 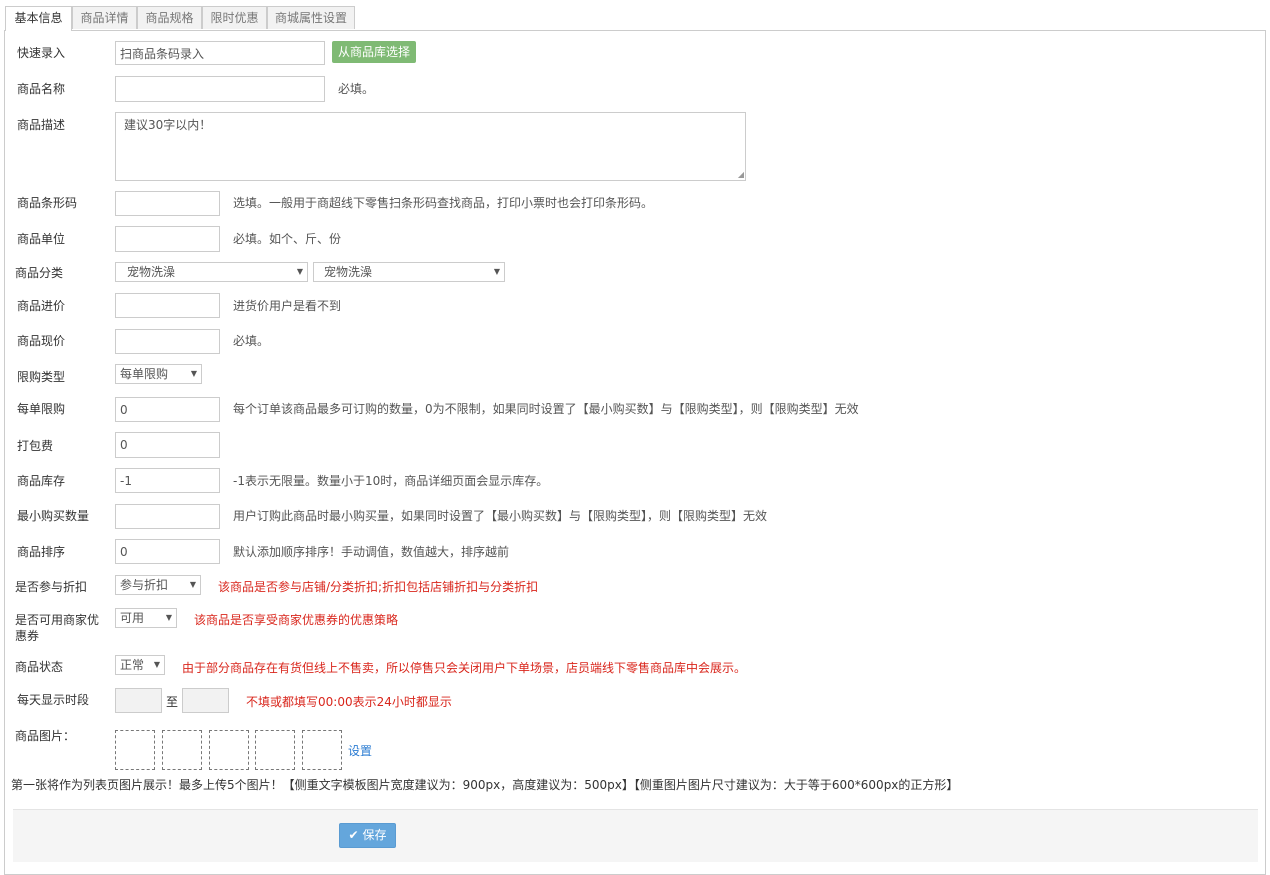 What do you see at coordinates (234, 17) in the screenshot?
I see `tab-time-limited-offer: 限时优惠` at bounding box center [234, 17].